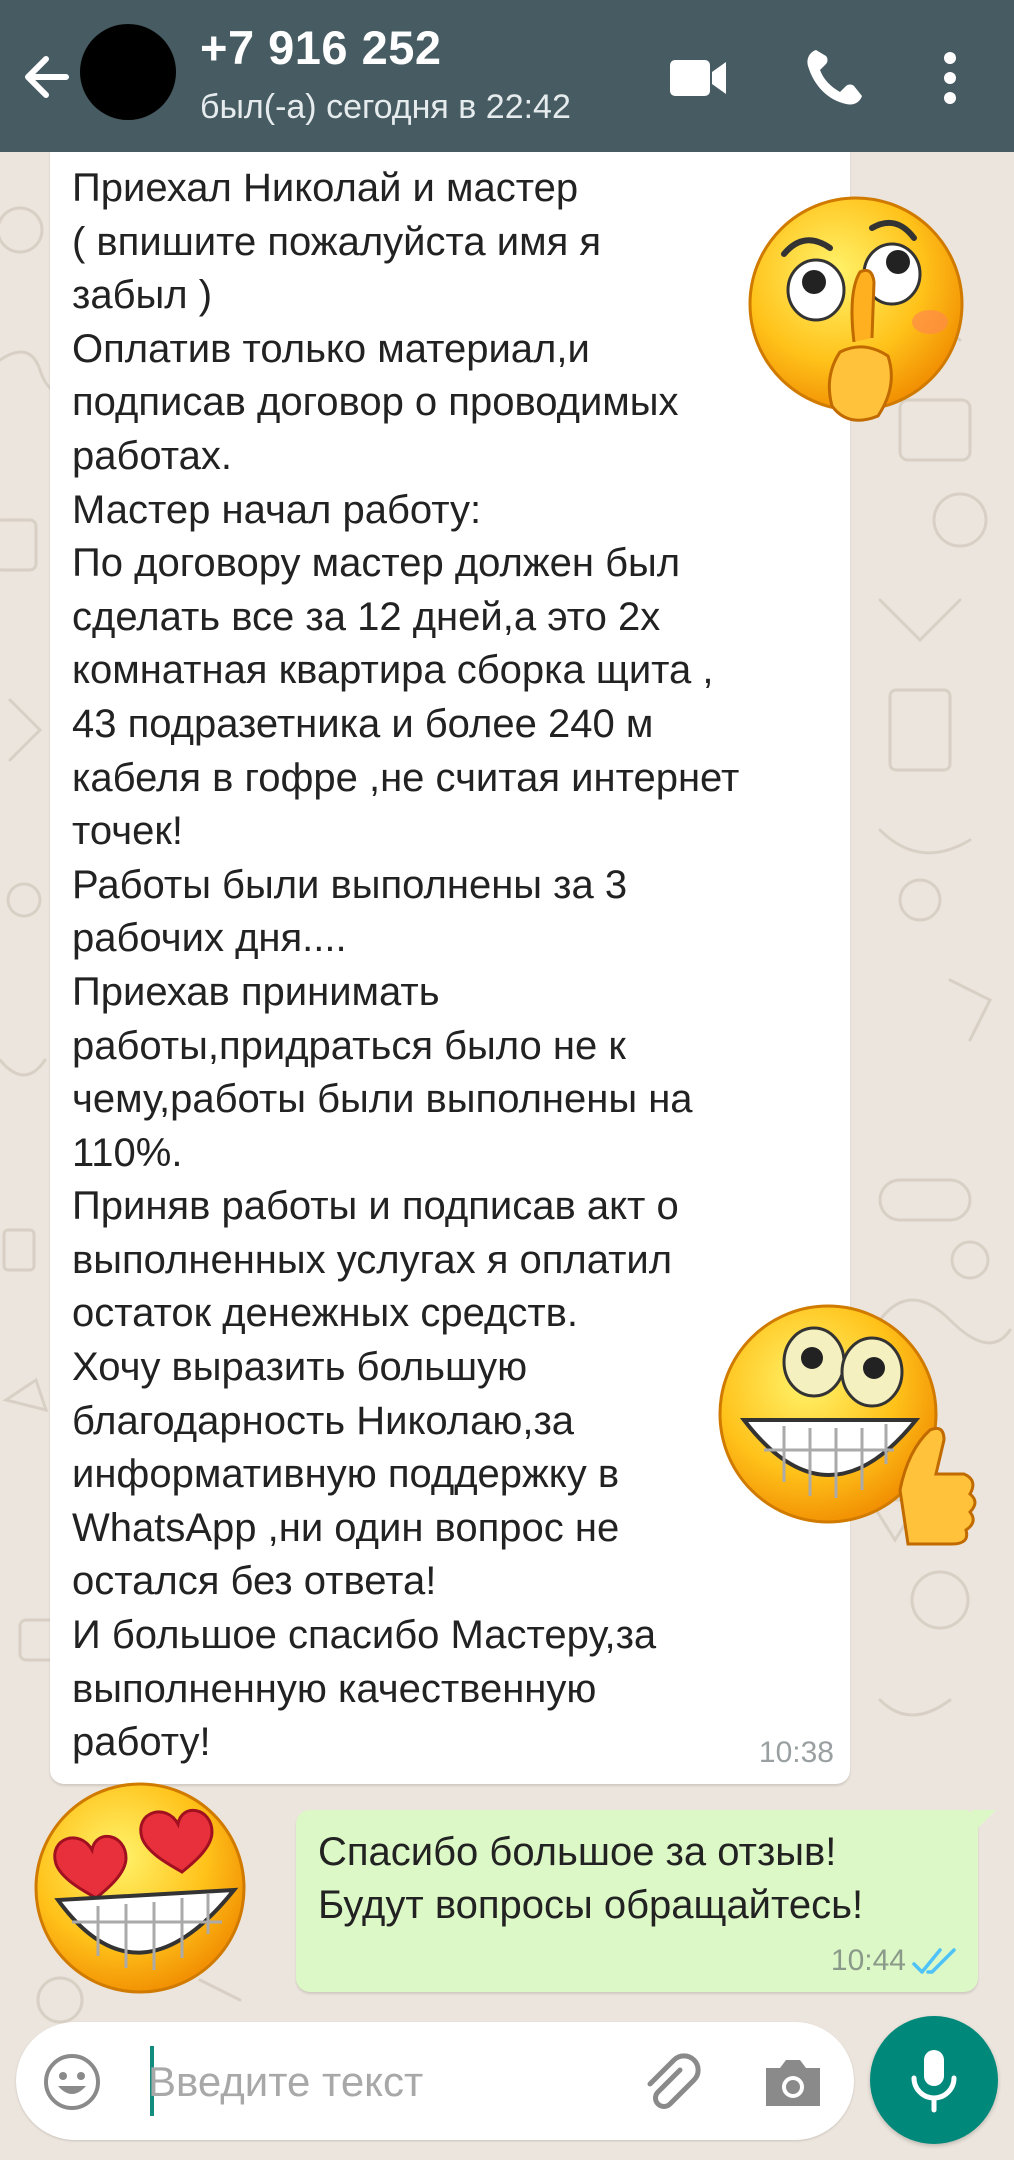  I want to click on contact-avatar, so click(128, 72).